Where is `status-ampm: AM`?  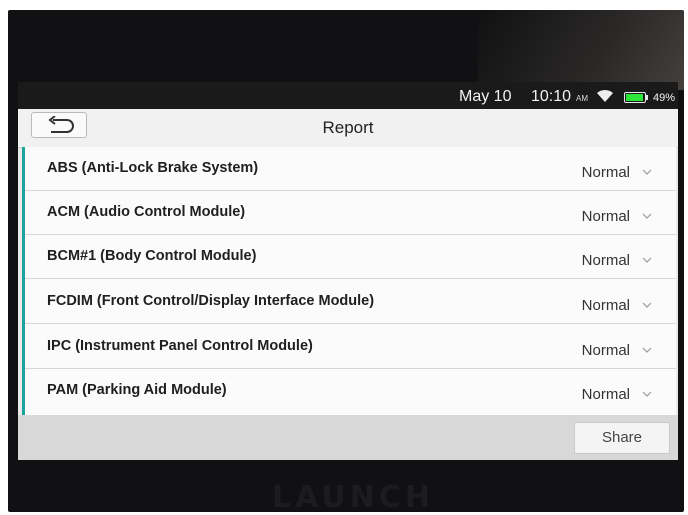
status-ampm: AM is located at coordinates (582, 98).